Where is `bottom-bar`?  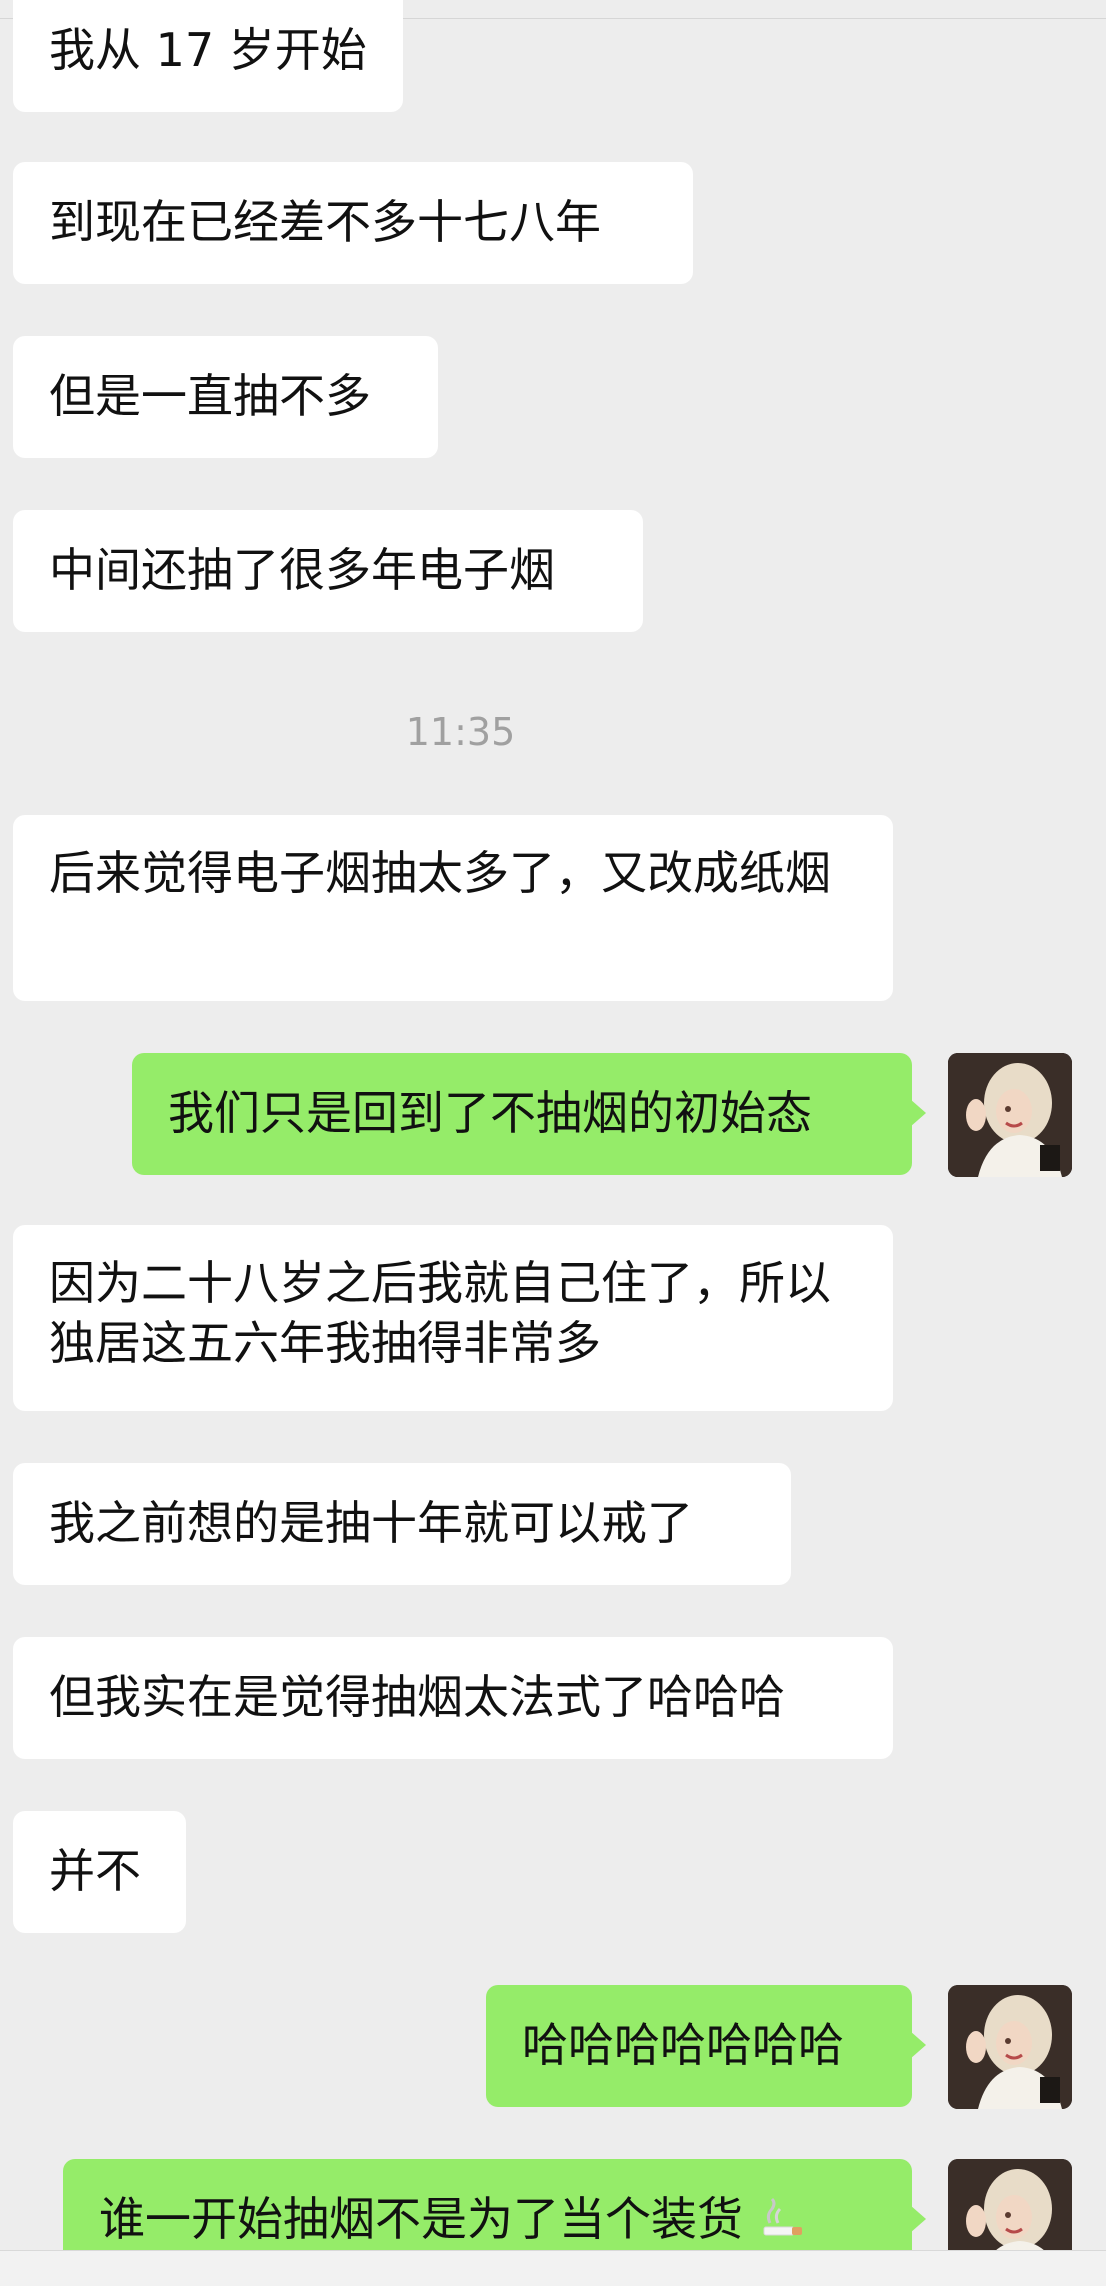 bottom-bar is located at coordinates (553, 2268).